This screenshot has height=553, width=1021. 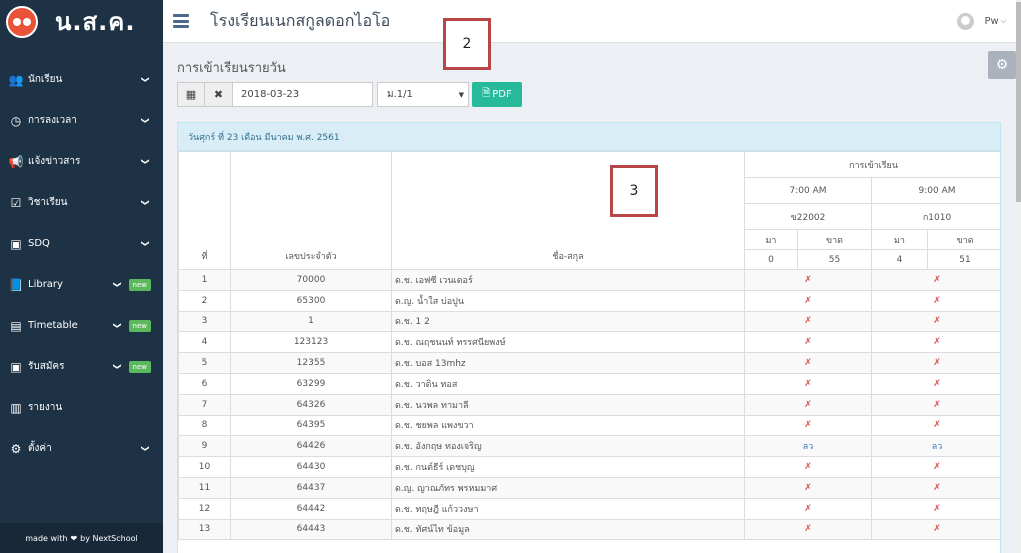 What do you see at coordinates (1018, 276) in the screenshot?
I see `page-scrollbar` at bounding box center [1018, 276].